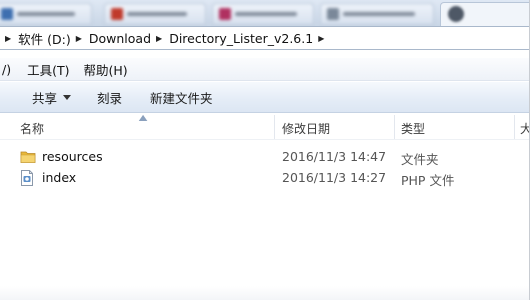  What do you see at coordinates (44, 38) in the screenshot?
I see `breadcrumb-drive: 软件 (D:)` at bounding box center [44, 38].